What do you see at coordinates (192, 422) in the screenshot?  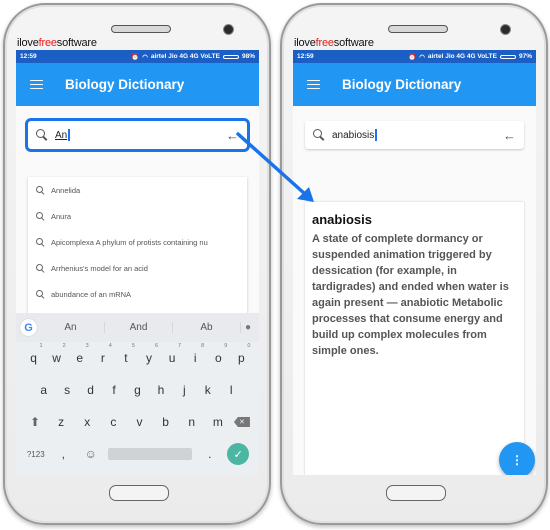 I see `key-n: n` at bounding box center [192, 422].